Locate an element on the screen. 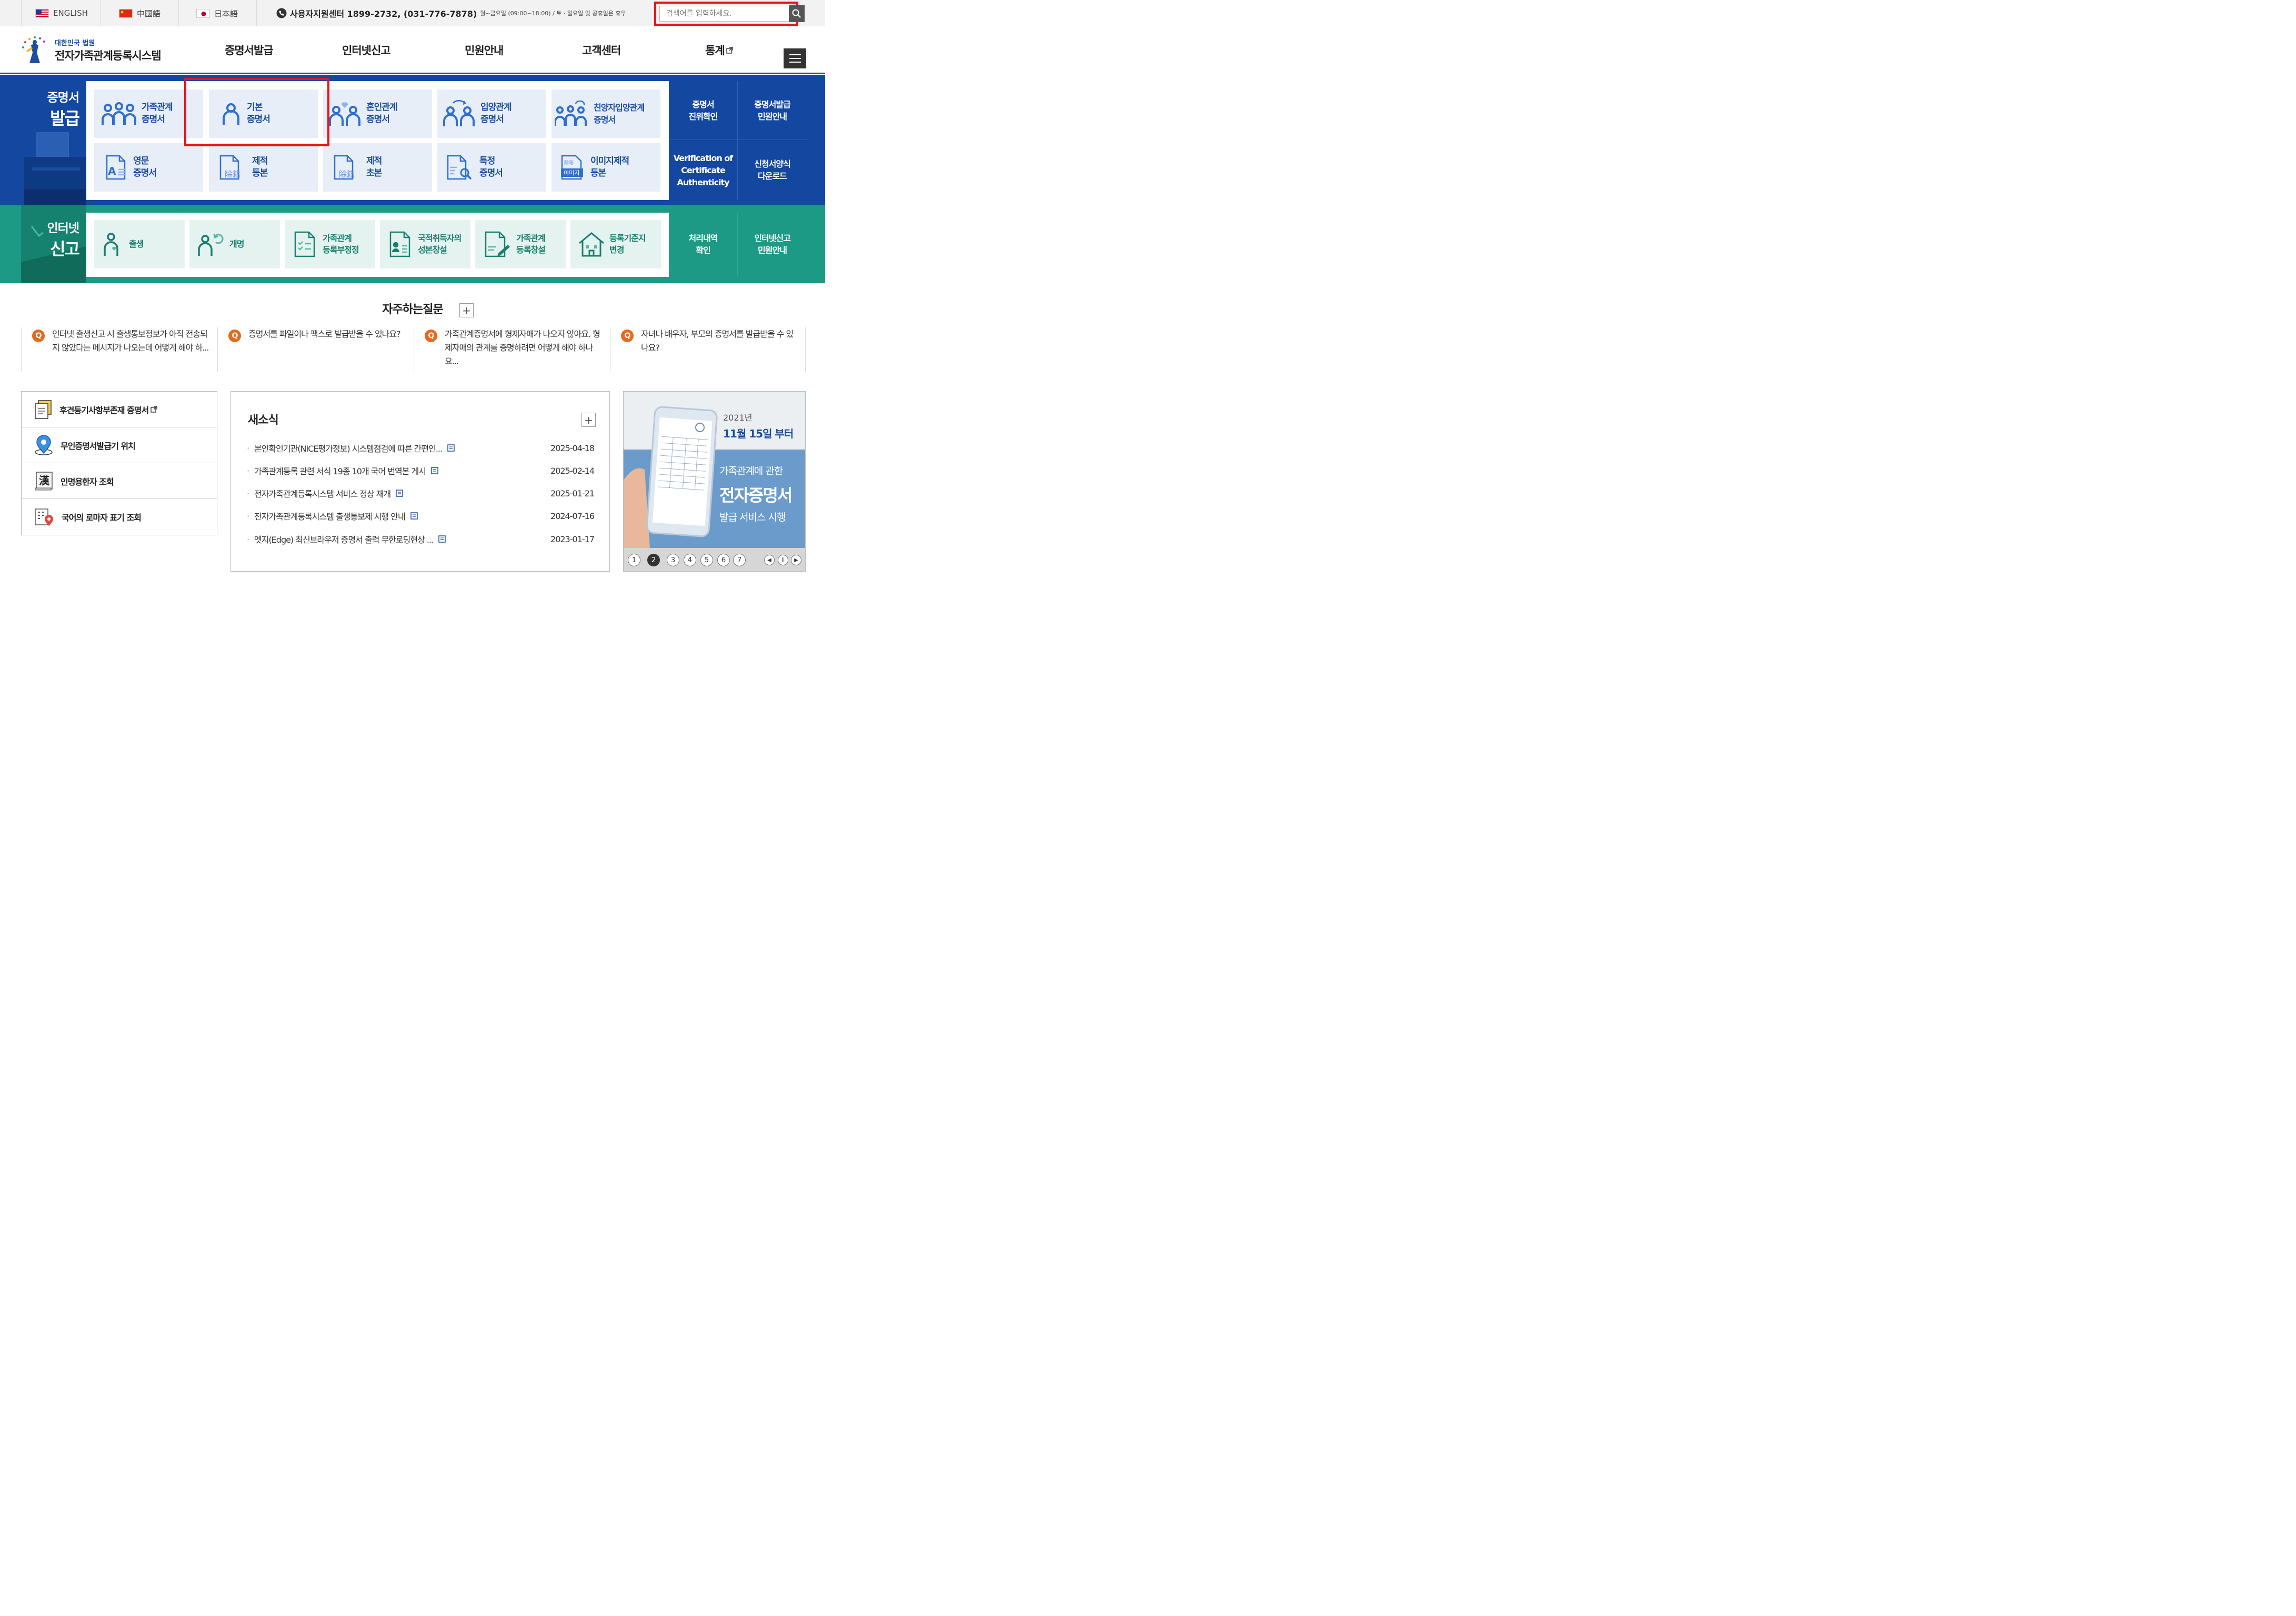  tile-naturalized-surname: 국적취득자의 성본창설 is located at coordinates (425, 244).